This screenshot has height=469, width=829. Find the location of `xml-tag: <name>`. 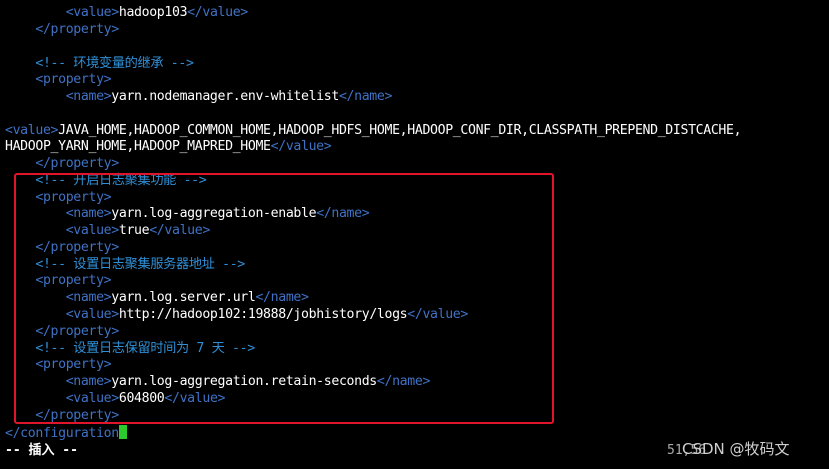

xml-tag: <name> is located at coordinates (88, 96).